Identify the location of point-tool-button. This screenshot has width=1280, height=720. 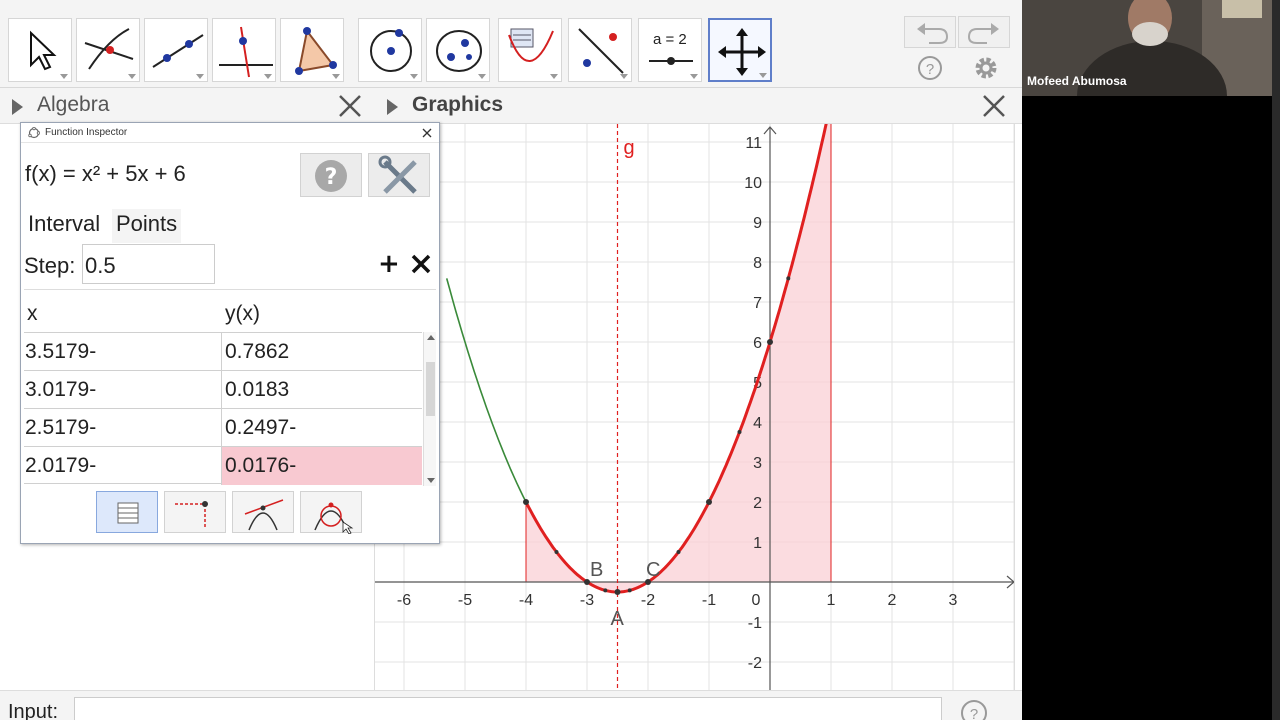
(108, 50).